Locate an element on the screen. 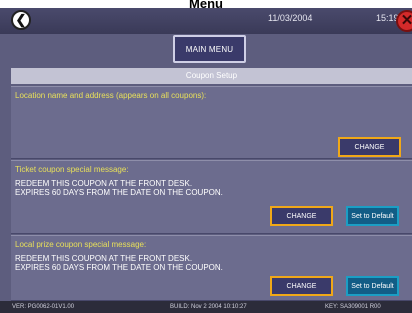 This screenshot has height=313, width=412. key-text: KEY: SA309001 R00 is located at coordinates (353, 307).